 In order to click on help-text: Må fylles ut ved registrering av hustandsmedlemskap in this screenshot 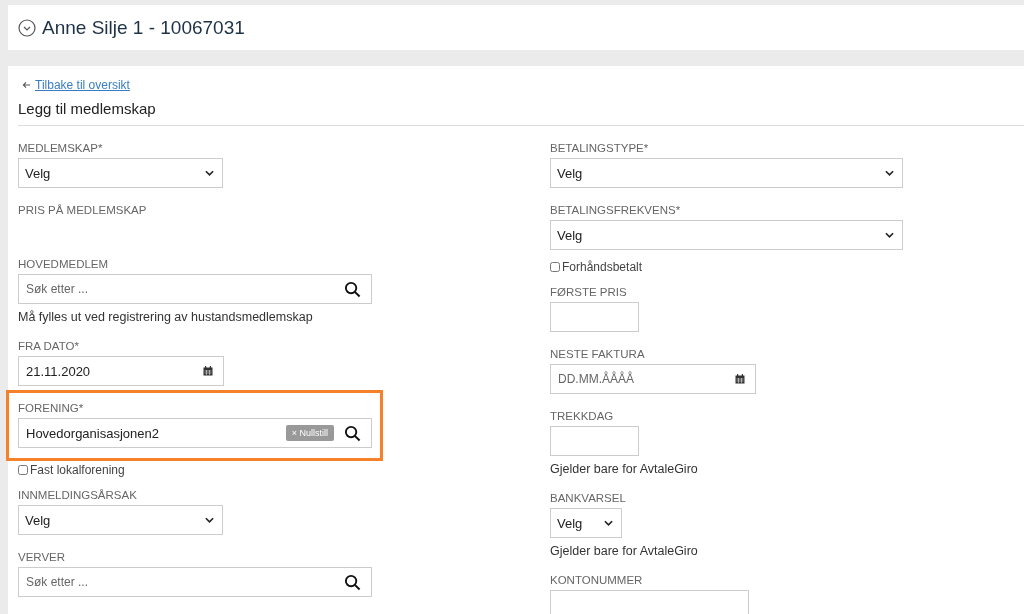, I will do `click(166, 317)`.